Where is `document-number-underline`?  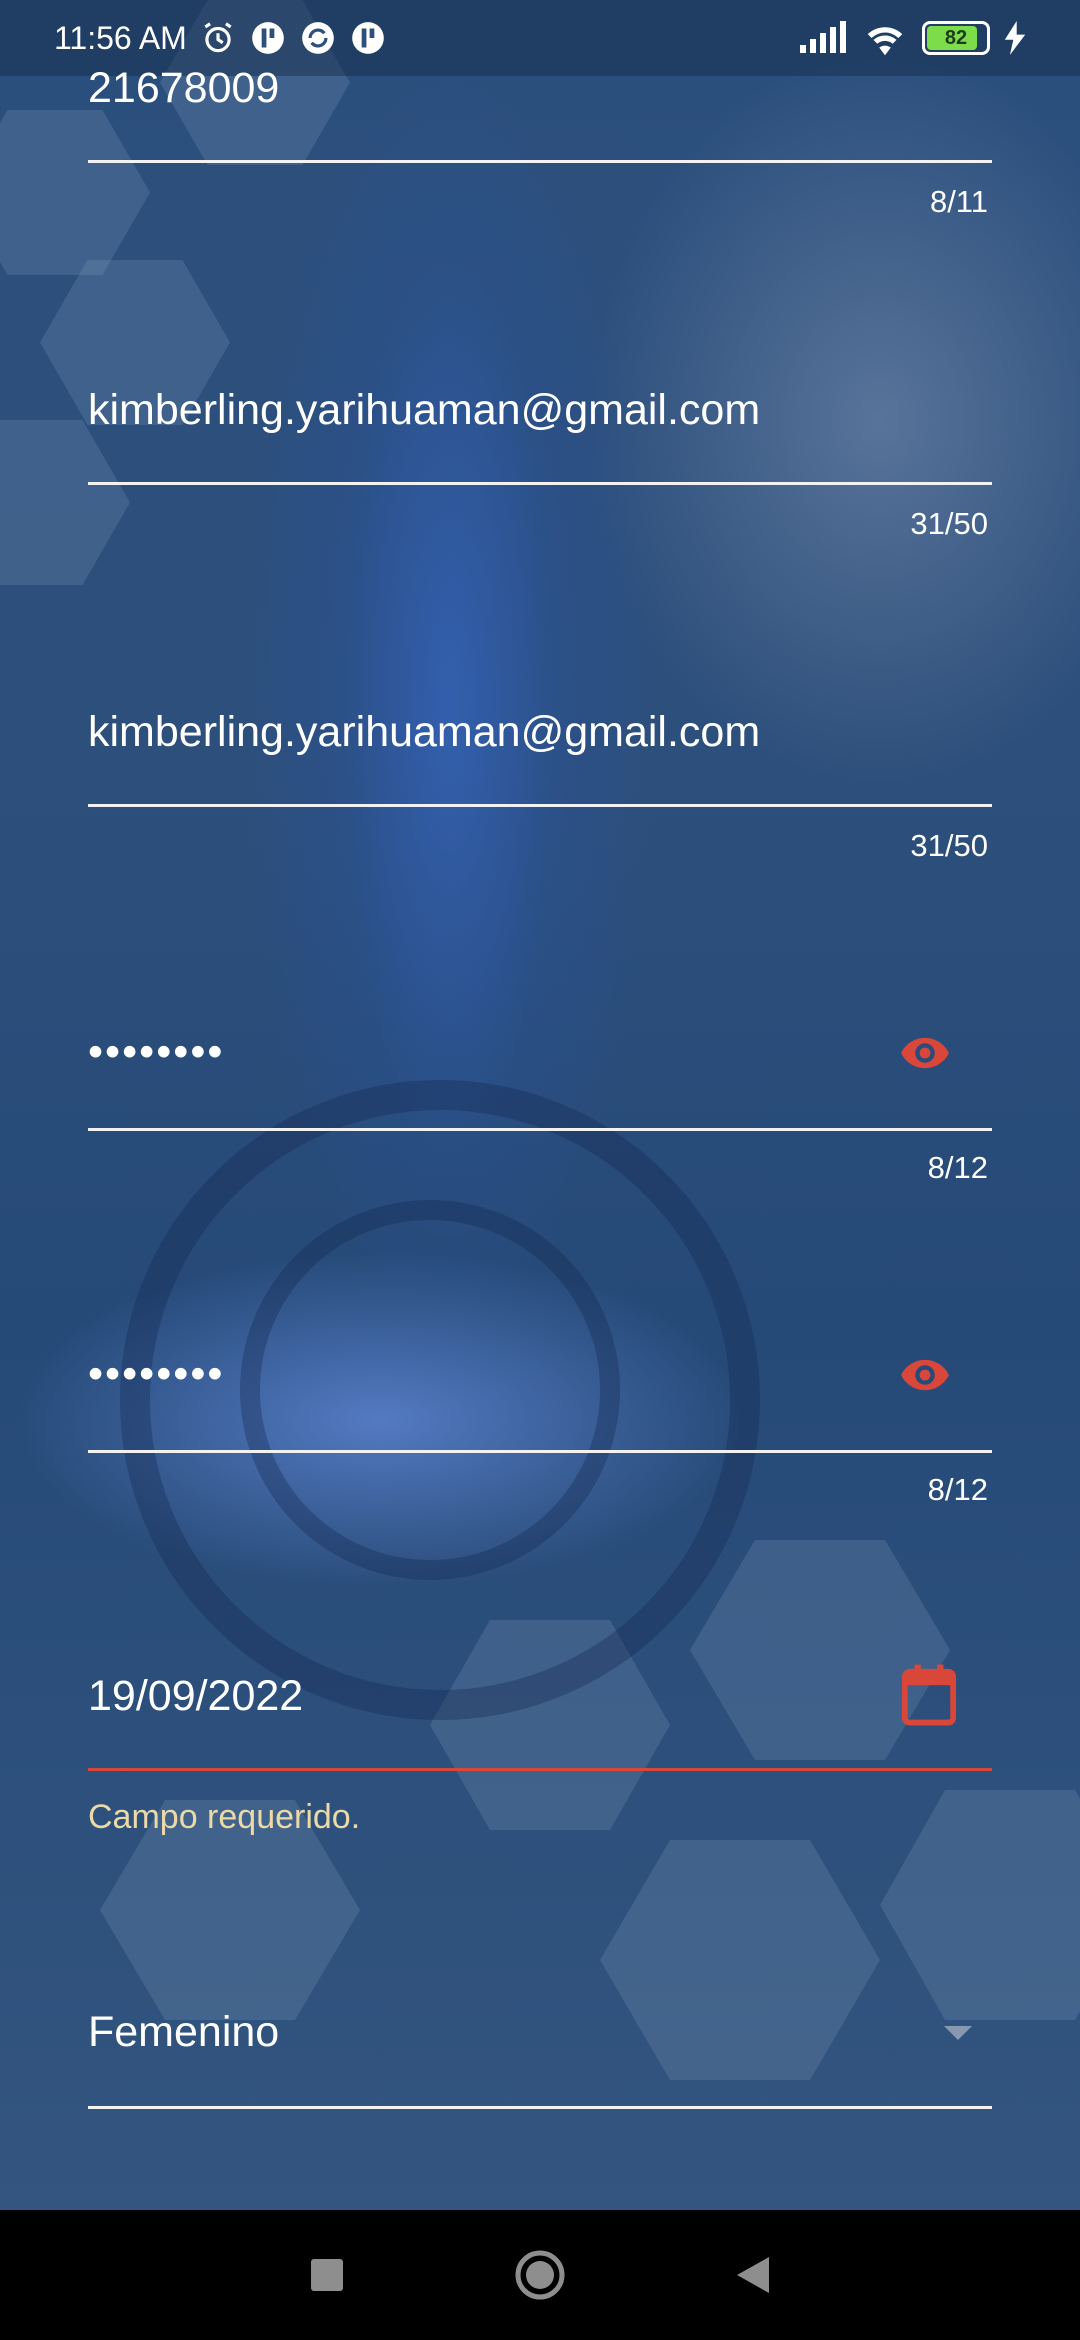 document-number-underline is located at coordinates (540, 161).